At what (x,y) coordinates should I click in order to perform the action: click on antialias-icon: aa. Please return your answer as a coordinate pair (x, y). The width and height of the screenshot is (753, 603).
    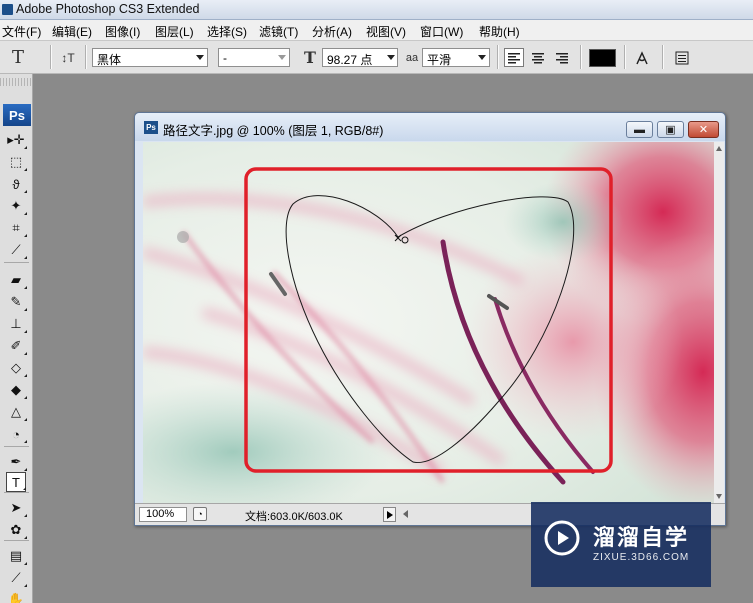
    Looking at the image, I should click on (412, 57).